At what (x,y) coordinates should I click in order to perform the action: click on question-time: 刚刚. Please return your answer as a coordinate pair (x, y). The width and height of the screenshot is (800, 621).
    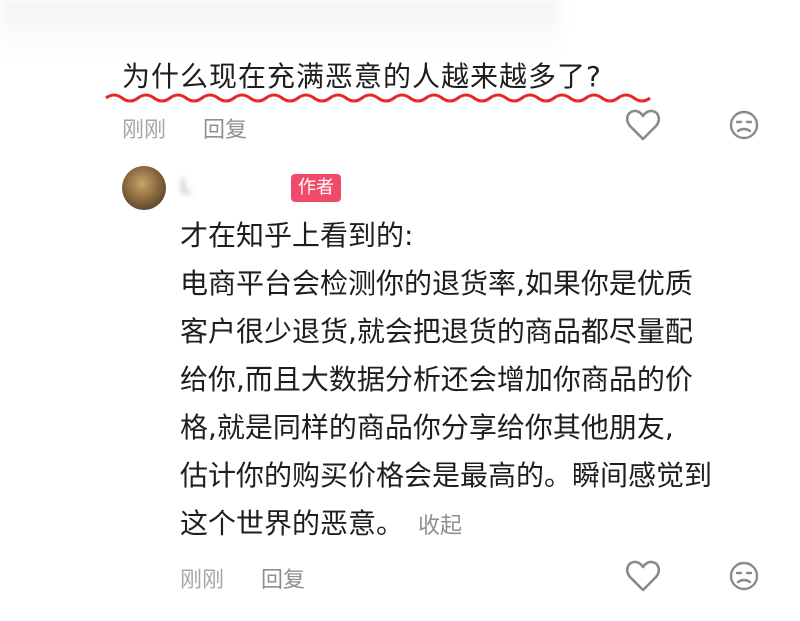
    Looking at the image, I should click on (144, 130).